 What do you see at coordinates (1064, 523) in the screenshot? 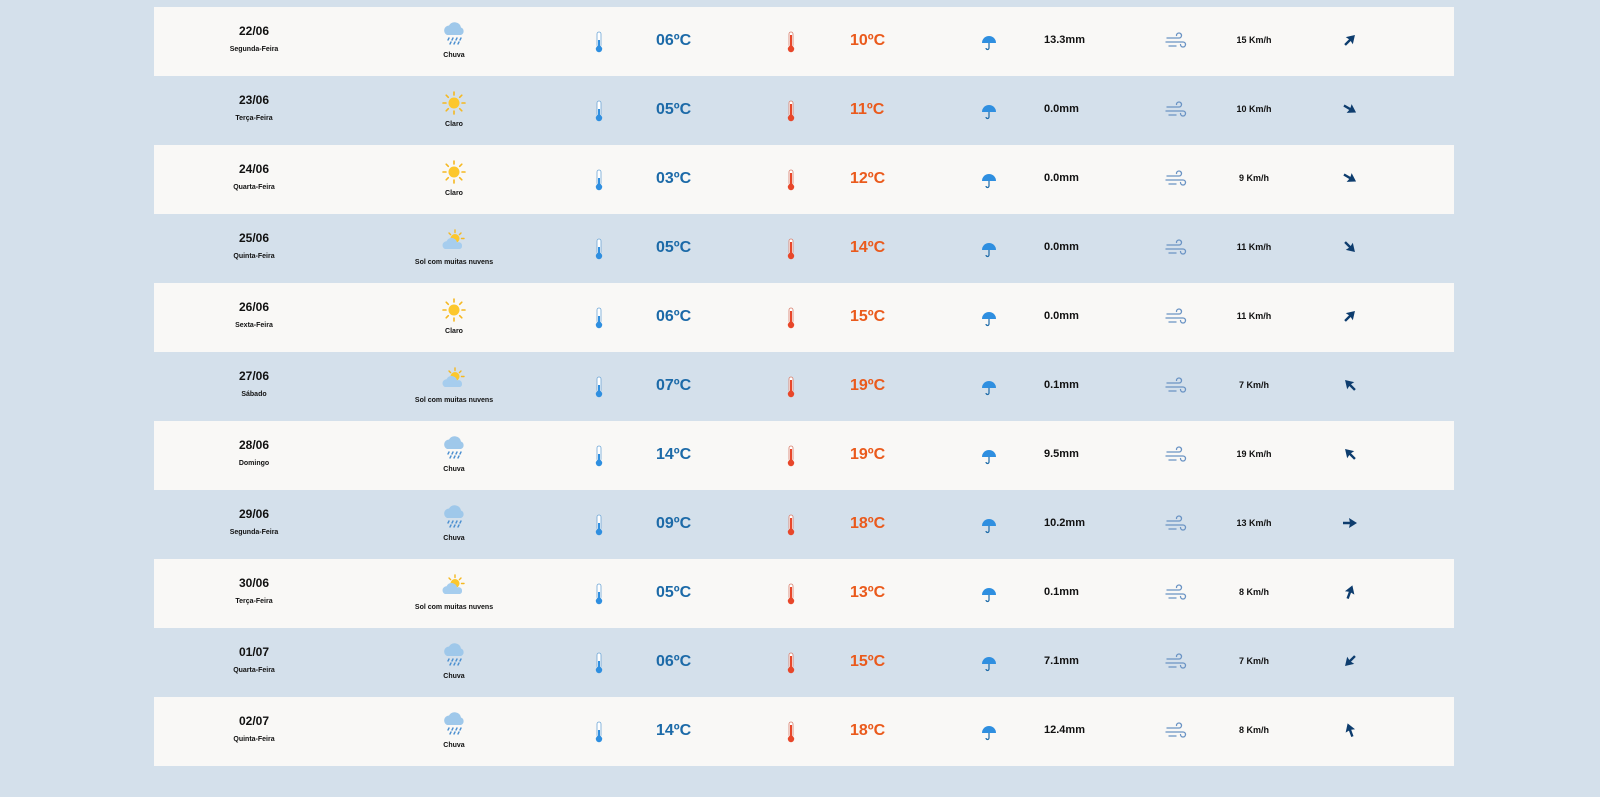
I see `precipitation: 10.2mm` at bounding box center [1064, 523].